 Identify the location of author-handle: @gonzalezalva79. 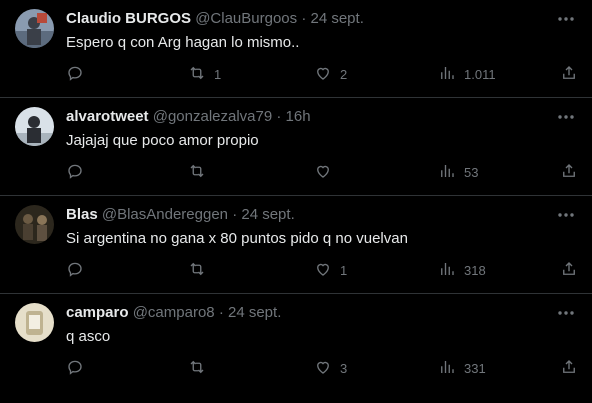
(212, 116).